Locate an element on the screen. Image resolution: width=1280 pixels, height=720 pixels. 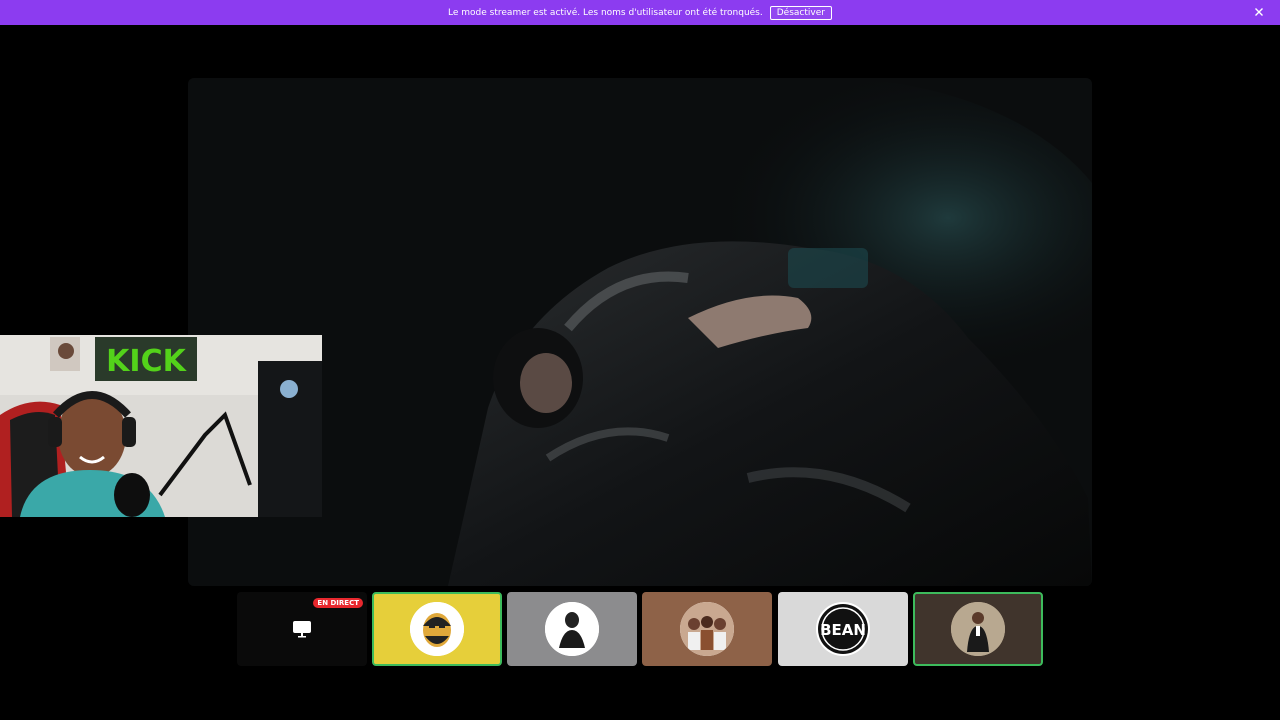
svg-text: BEAN is located at coordinates (843, 630).